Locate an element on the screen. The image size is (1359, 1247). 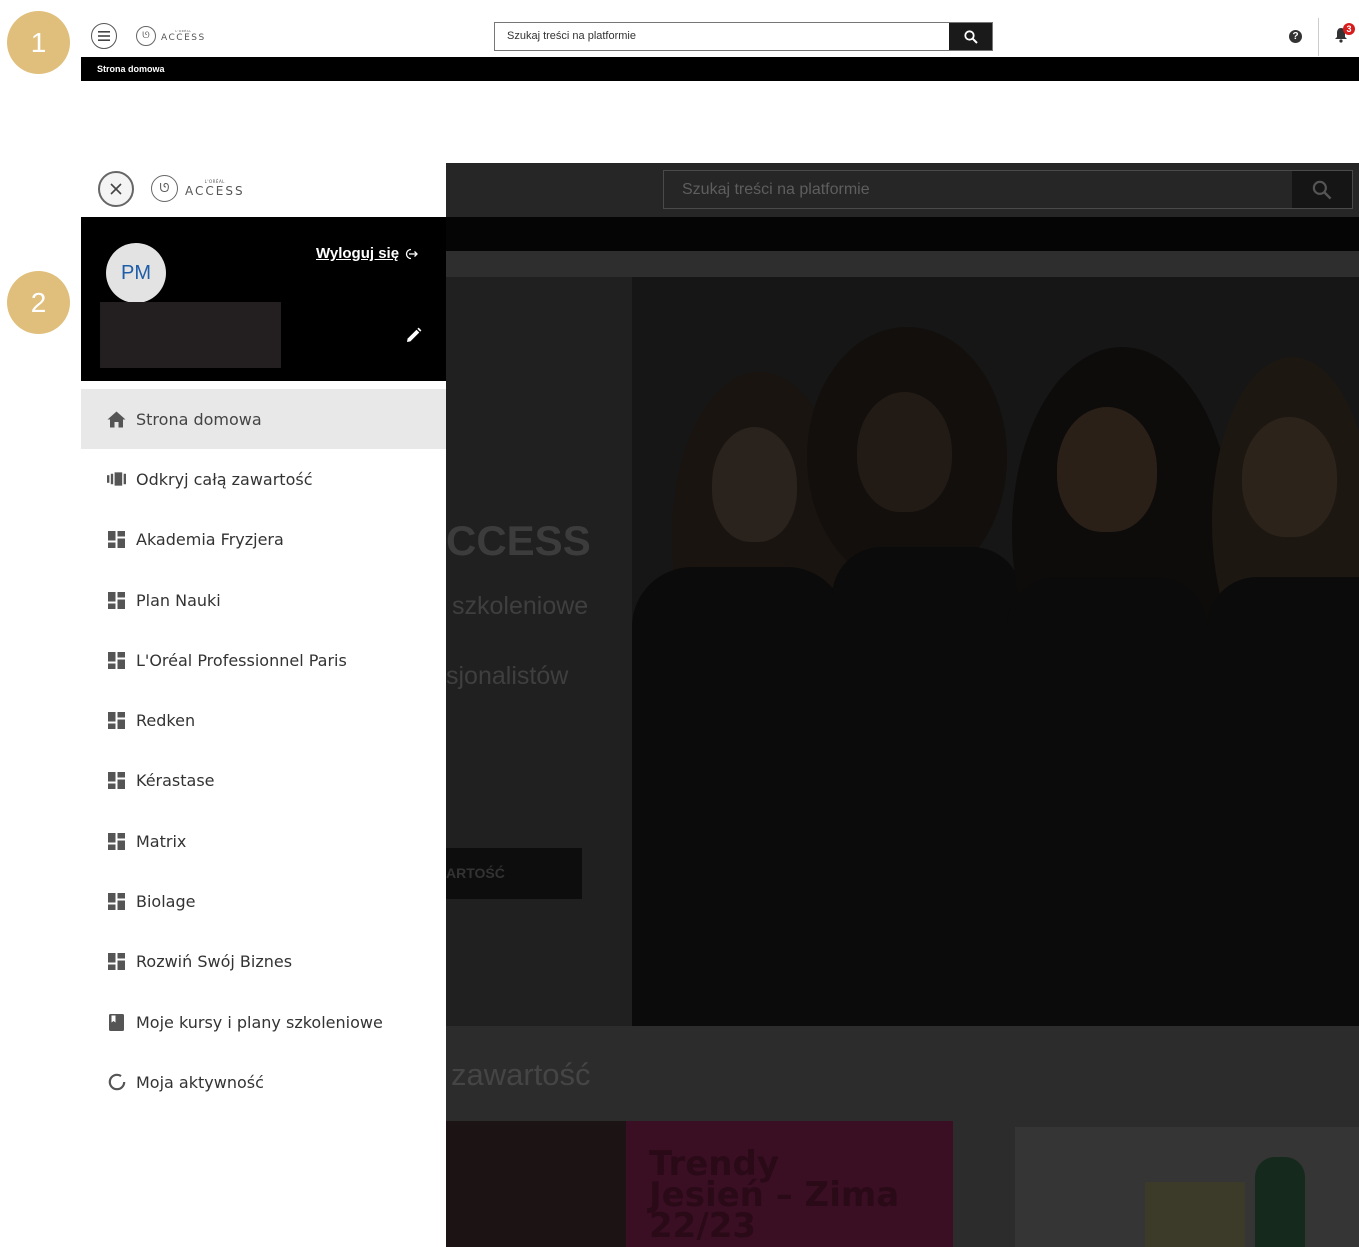
search-input: Szukaj treści na platformie is located at coordinates (722, 36).